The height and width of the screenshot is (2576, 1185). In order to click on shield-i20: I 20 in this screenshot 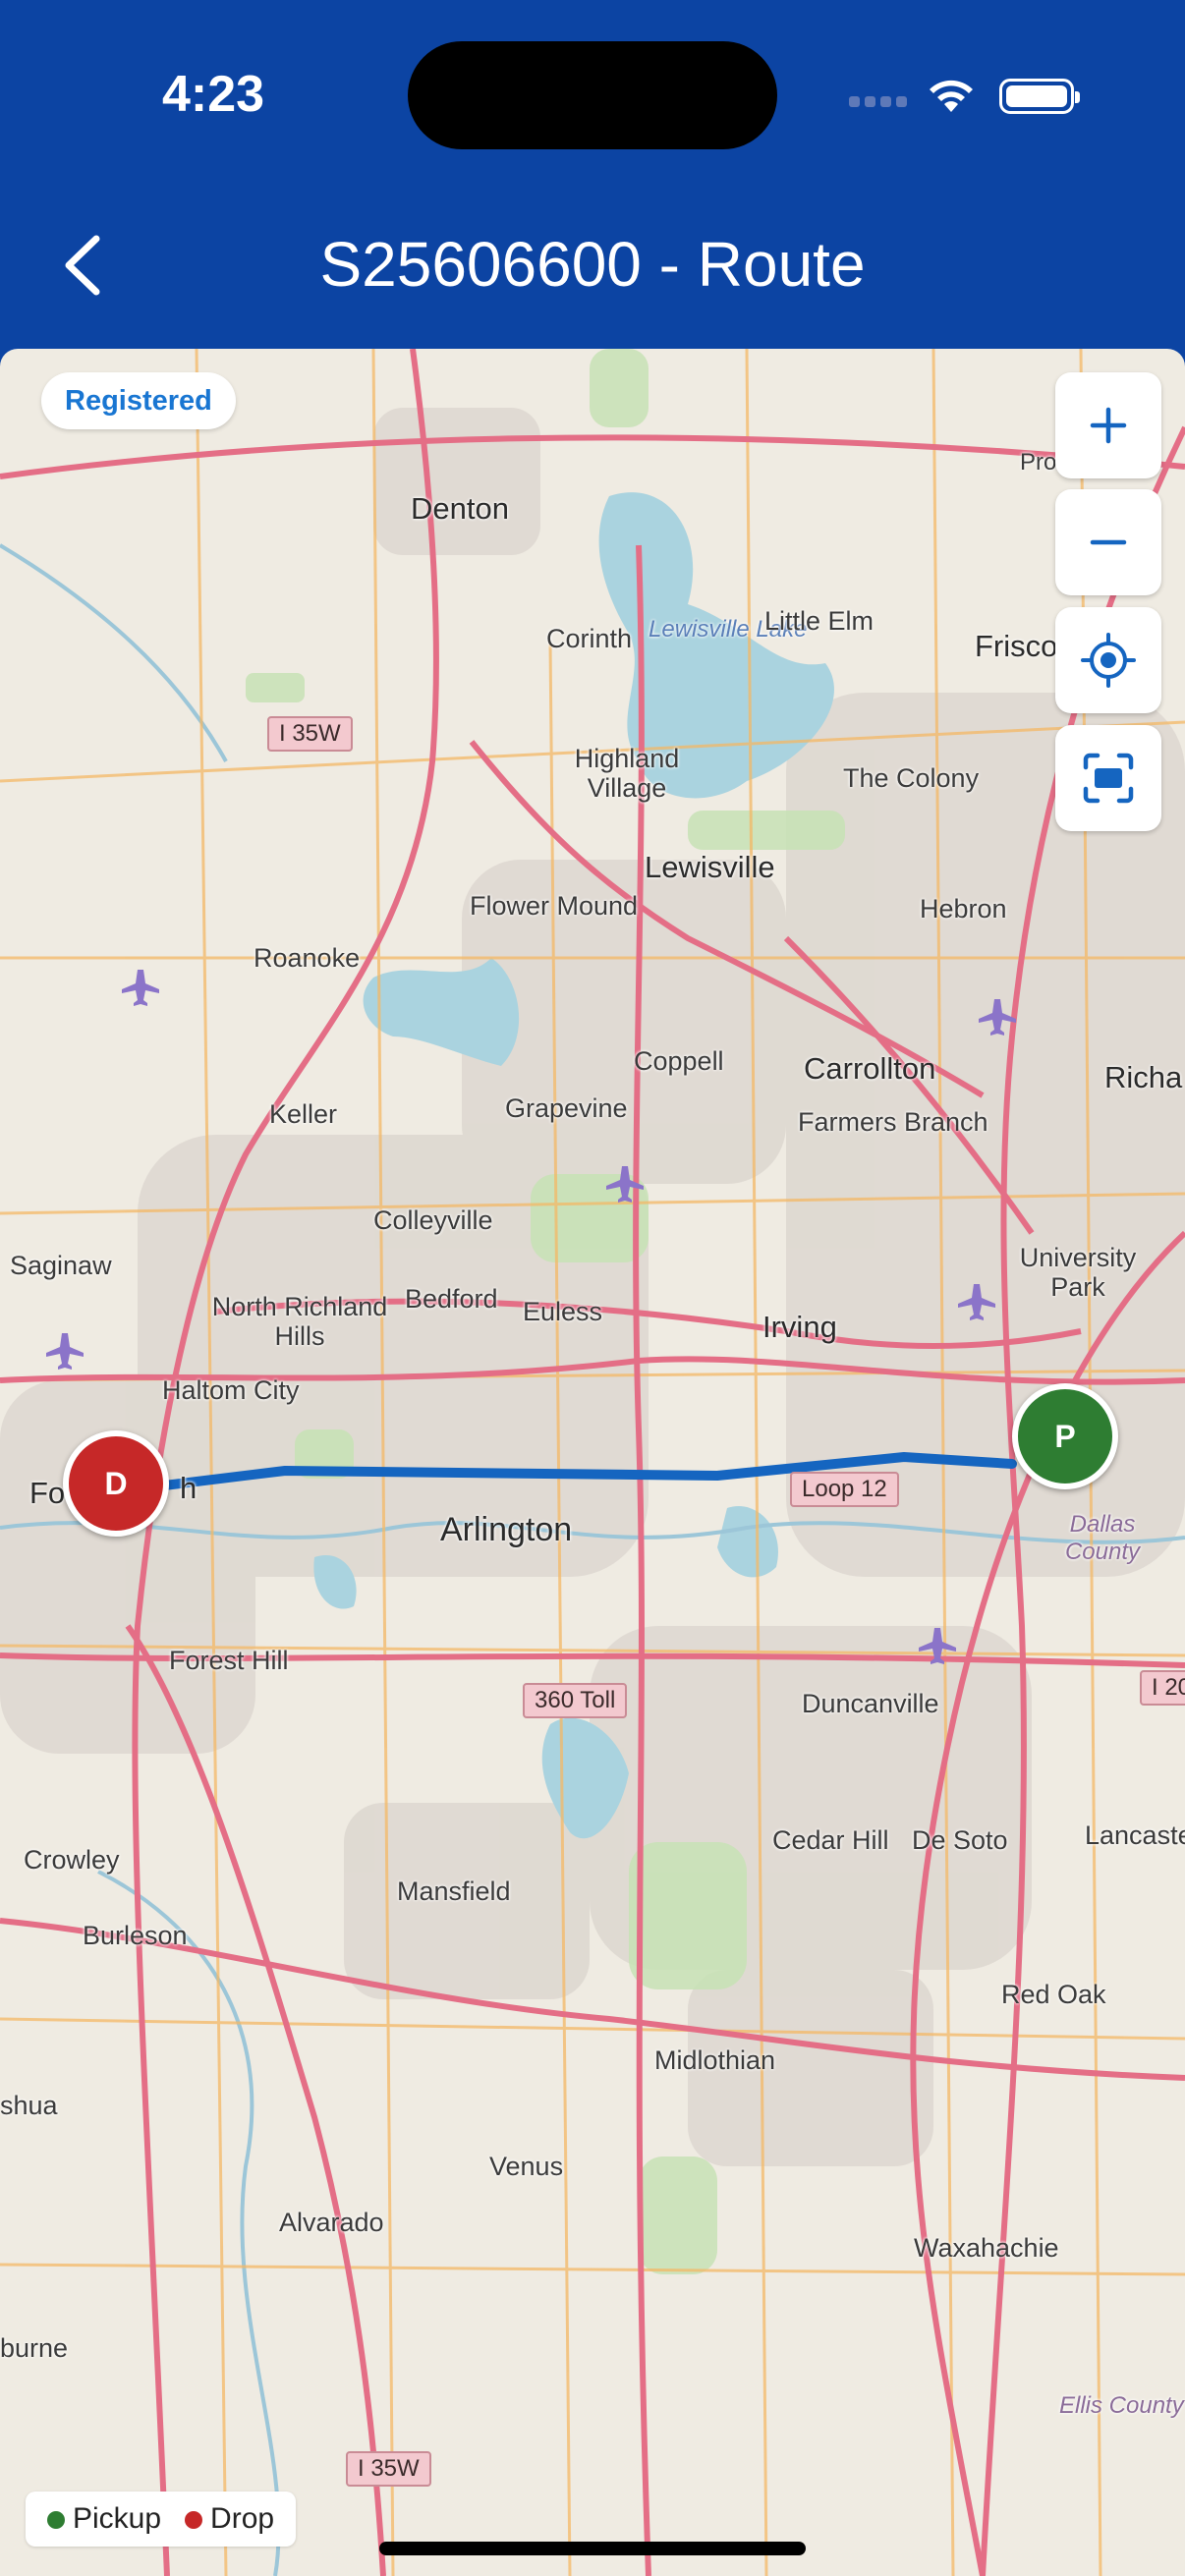, I will do `click(1162, 1688)`.